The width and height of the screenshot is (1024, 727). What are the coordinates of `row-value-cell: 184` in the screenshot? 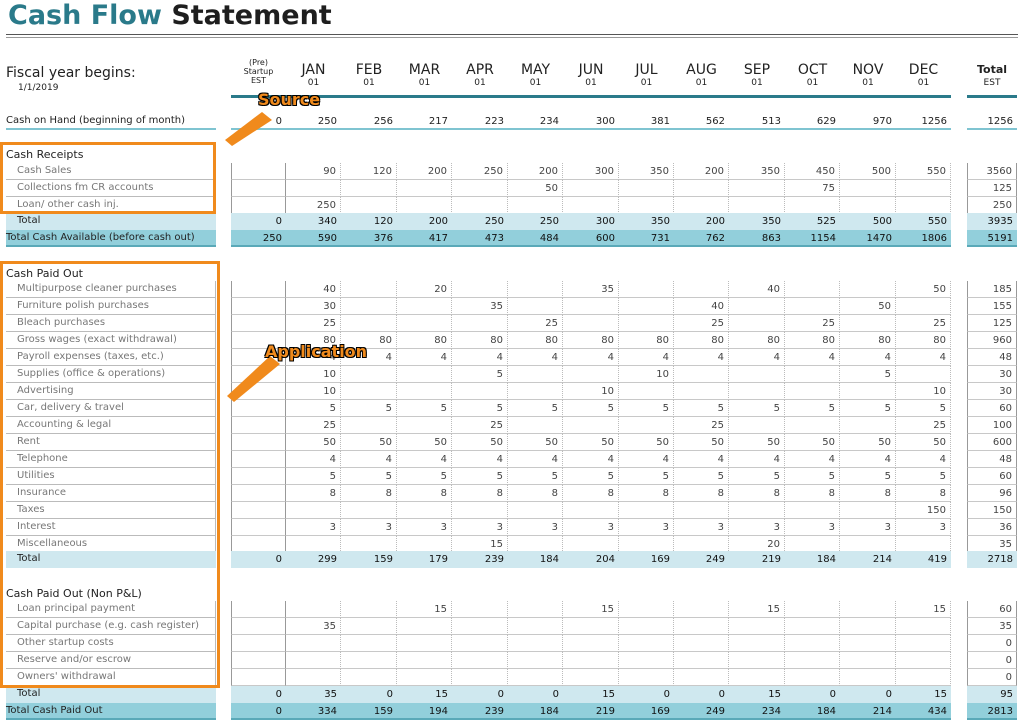 It's located at (812, 711).